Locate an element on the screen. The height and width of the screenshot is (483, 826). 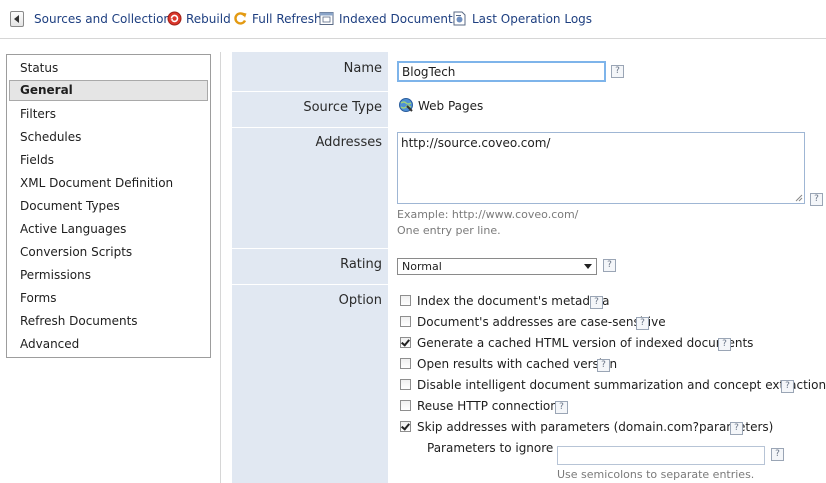
sidebar-item-advanced: Advanced is located at coordinates (108, 344).